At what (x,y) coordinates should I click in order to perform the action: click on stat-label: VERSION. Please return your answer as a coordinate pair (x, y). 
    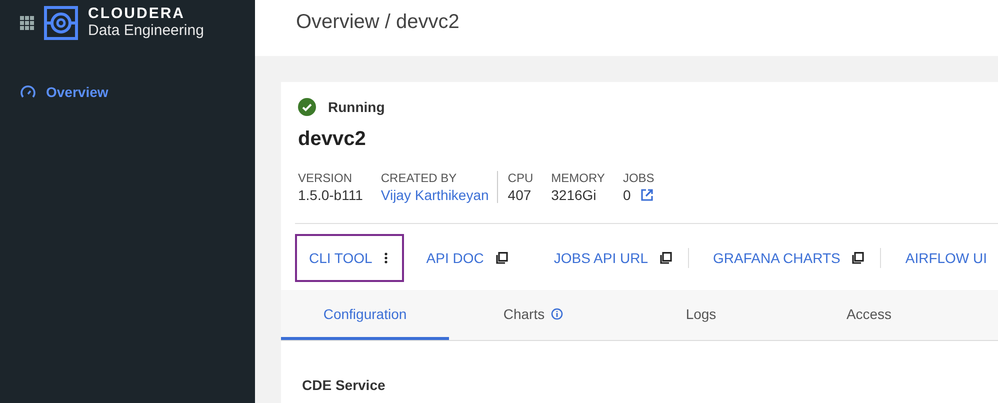
    Looking at the image, I should click on (326, 178).